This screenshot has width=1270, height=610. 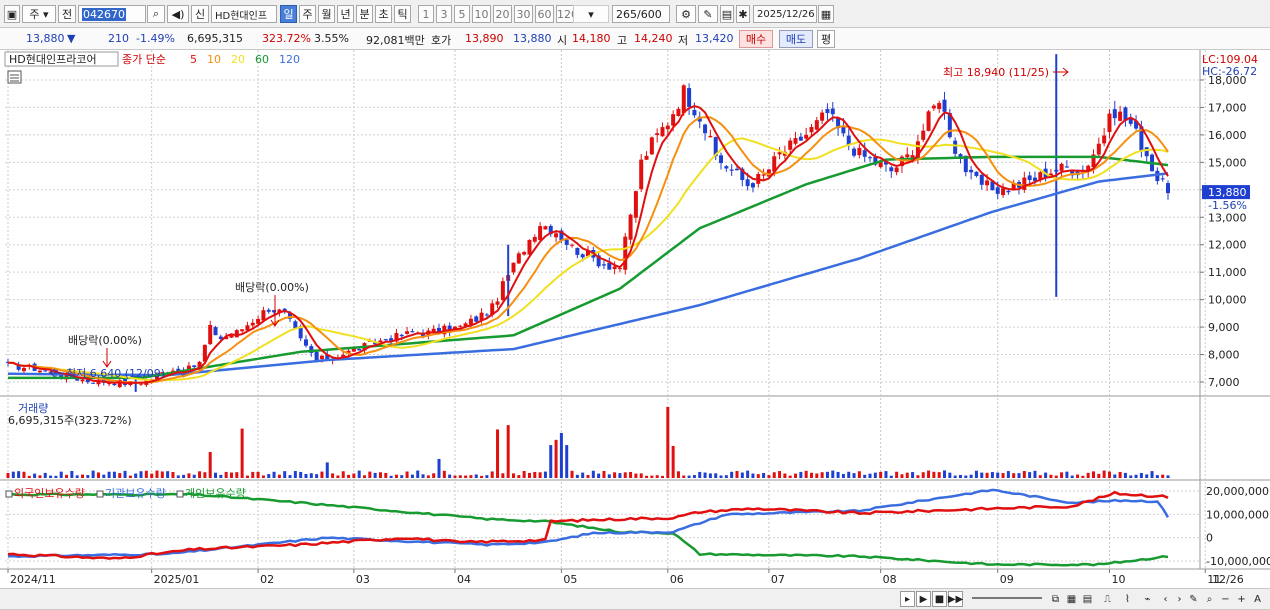 I want to click on bookmark-icon: ▤, so click(x=727, y=14).